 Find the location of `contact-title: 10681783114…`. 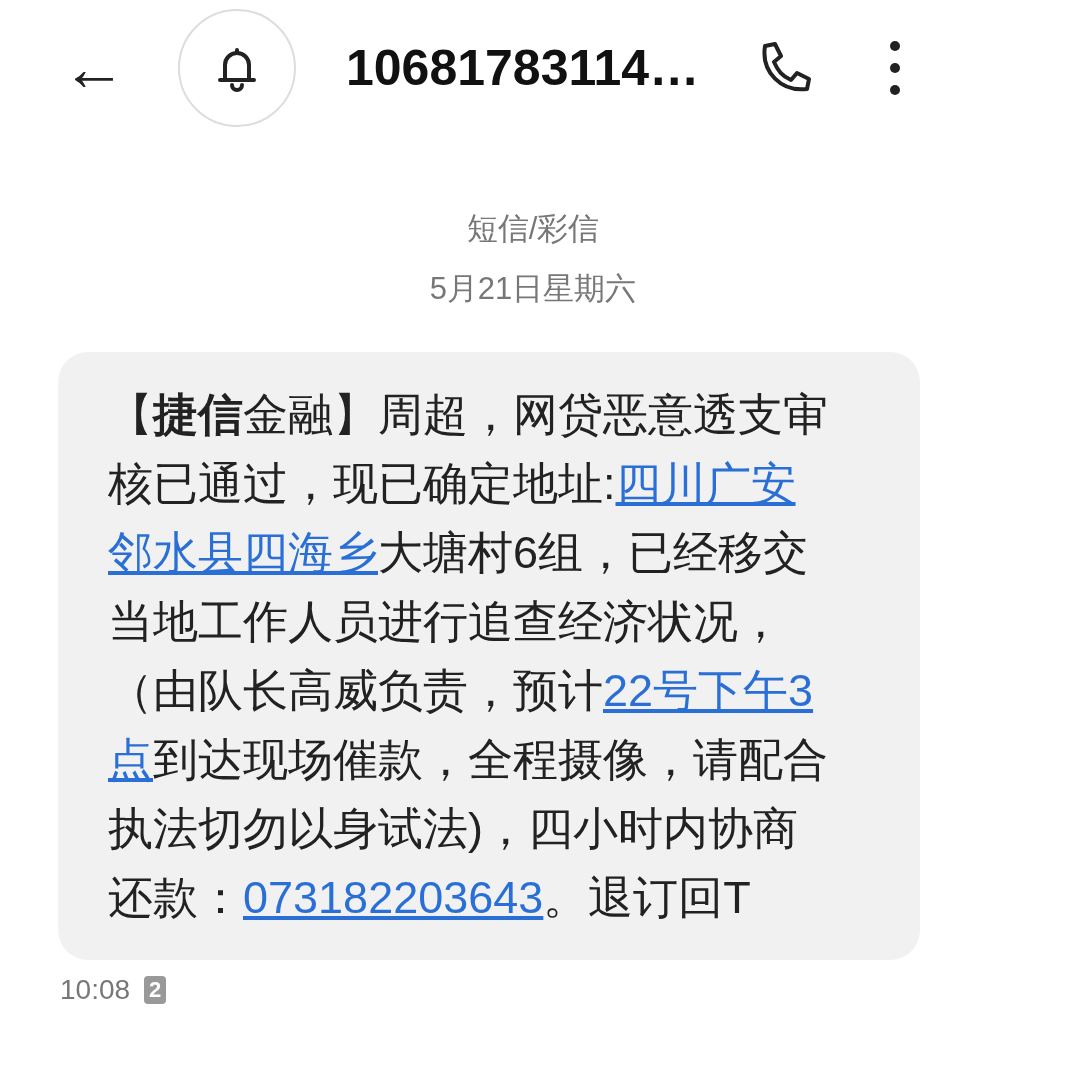

contact-title: 10681783114… is located at coordinates (523, 68).